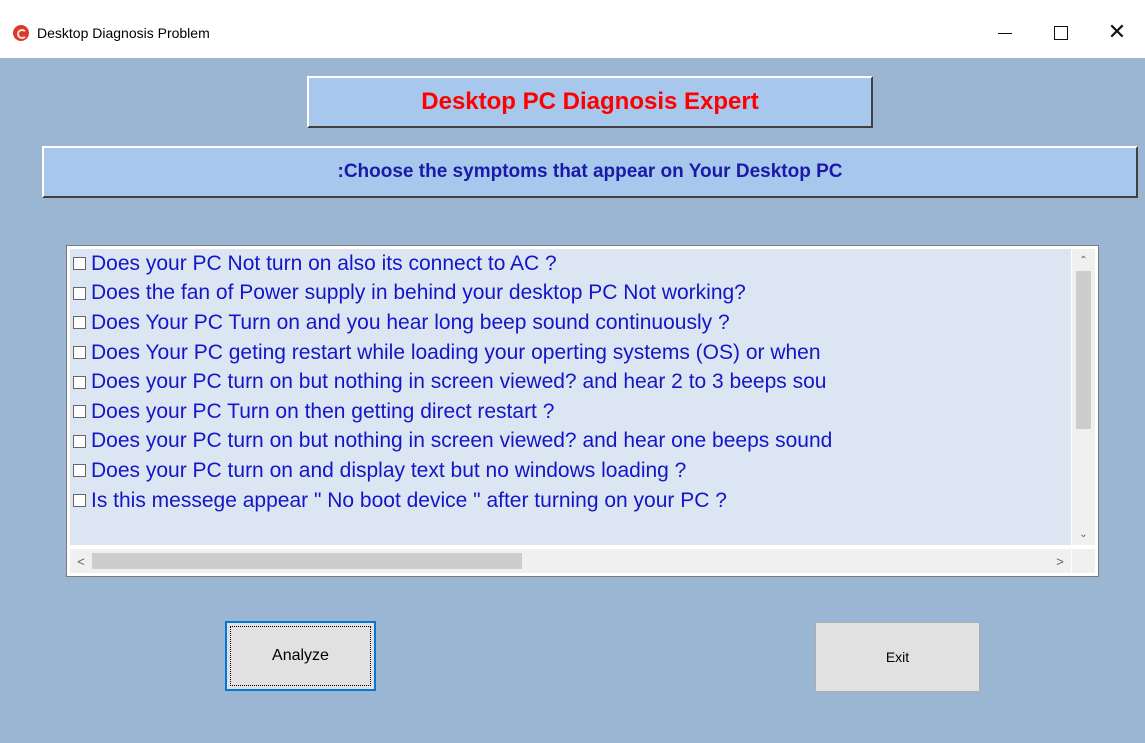  I want to click on analyze-button: Analyze, so click(300, 656).